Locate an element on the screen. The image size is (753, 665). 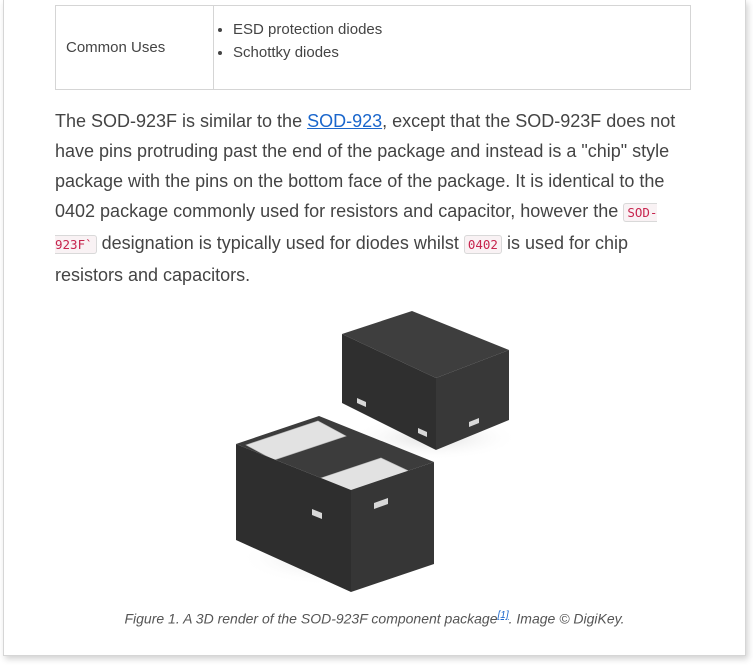
list-item: ESD protection diodes is located at coordinates (461, 29).